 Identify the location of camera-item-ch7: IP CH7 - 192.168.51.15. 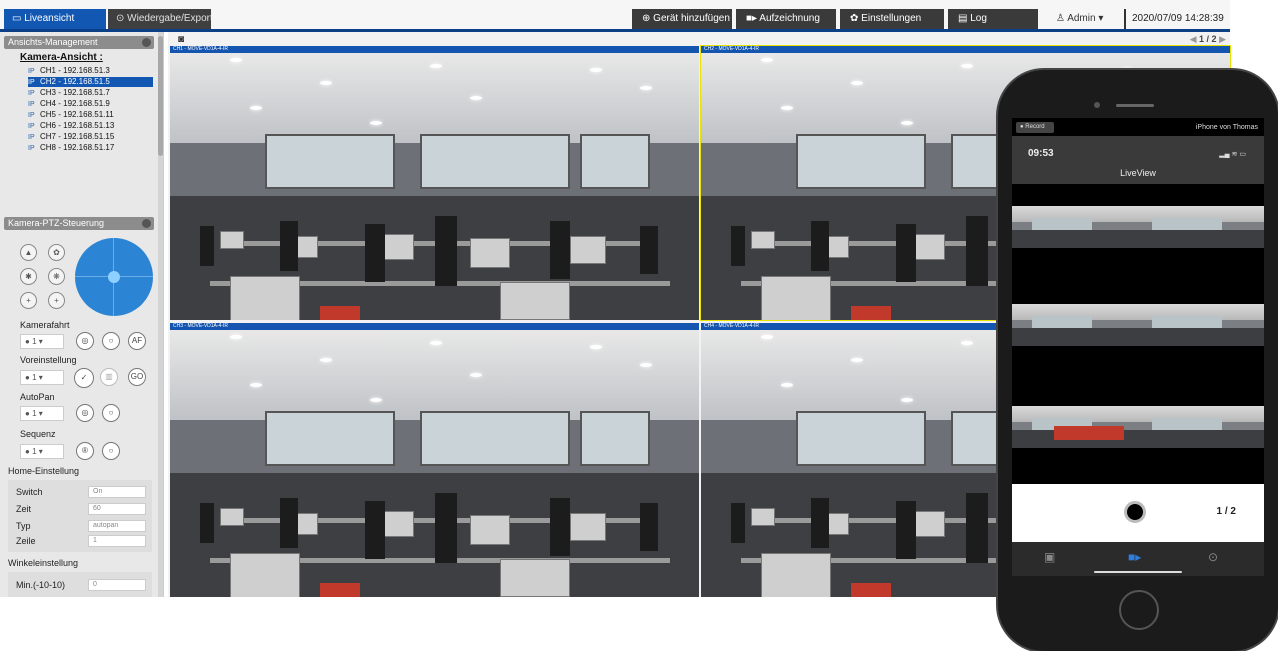
(90, 137).